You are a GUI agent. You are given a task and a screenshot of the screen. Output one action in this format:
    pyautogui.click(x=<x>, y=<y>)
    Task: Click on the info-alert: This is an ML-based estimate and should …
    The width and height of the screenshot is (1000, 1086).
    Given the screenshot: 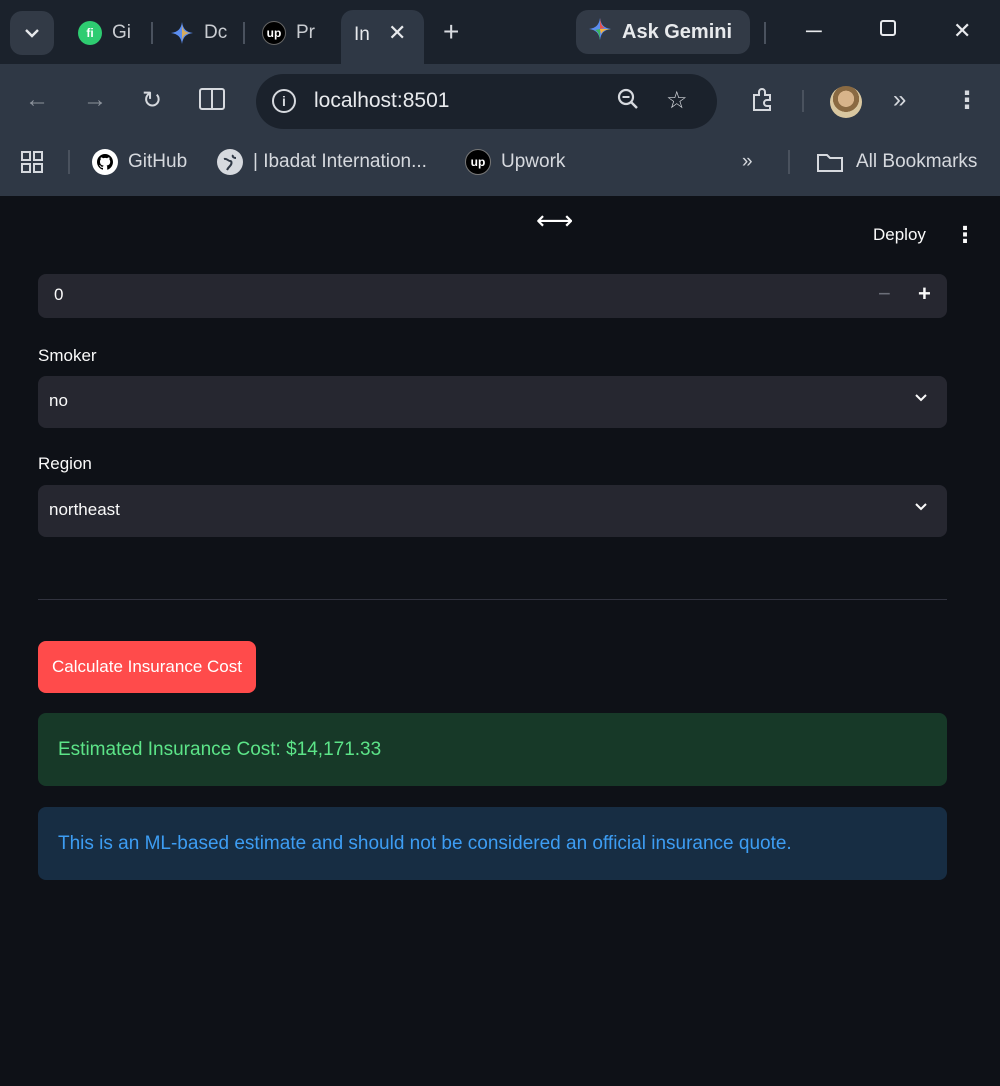 What is the action you would take?
    pyautogui.click(x=492, y=843)
    